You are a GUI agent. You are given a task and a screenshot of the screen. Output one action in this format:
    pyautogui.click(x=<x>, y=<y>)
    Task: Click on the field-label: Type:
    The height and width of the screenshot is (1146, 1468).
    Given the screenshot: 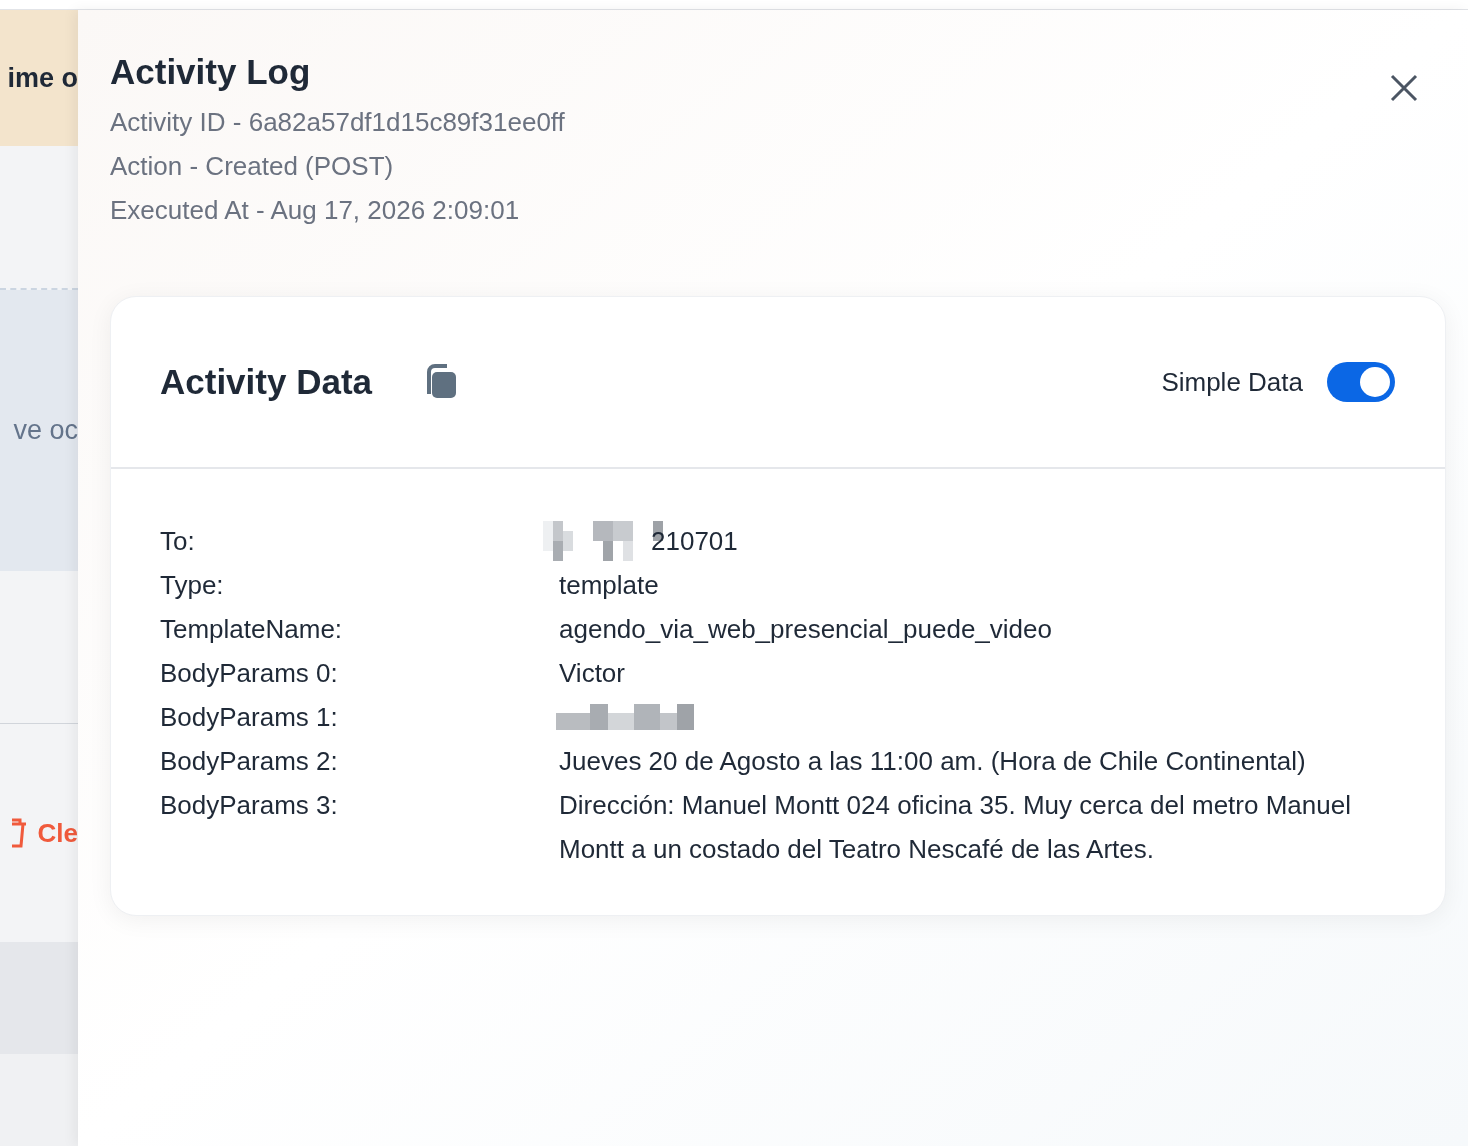 What is the action you would take?
    pyautogui.click(x=192, y=585)
    